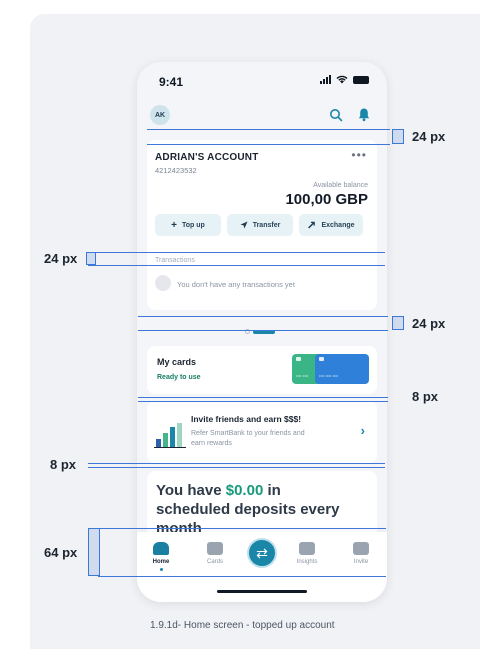 This screenshot has height=649, width=480. I want to click on account-number: 4212423532, so click(176, 170).